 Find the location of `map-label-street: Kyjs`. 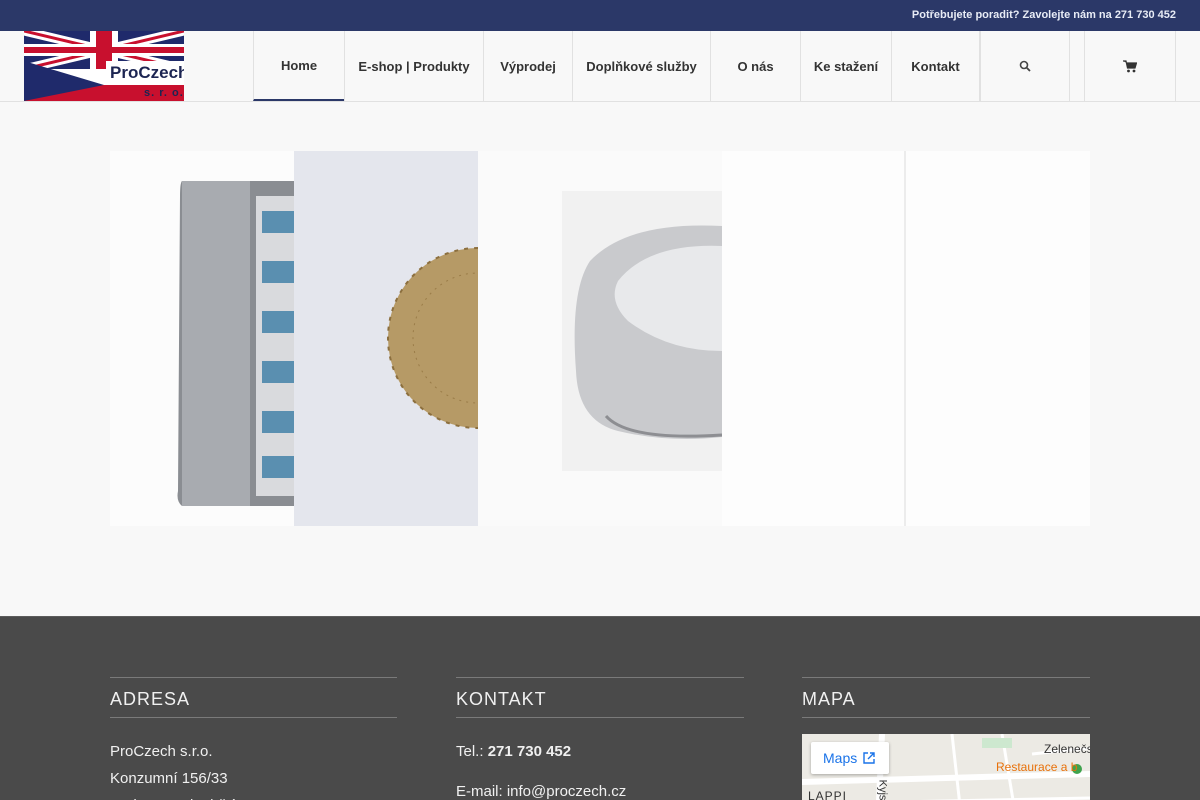

map-label-street: Kyjs is located at coordinates (882, 789).